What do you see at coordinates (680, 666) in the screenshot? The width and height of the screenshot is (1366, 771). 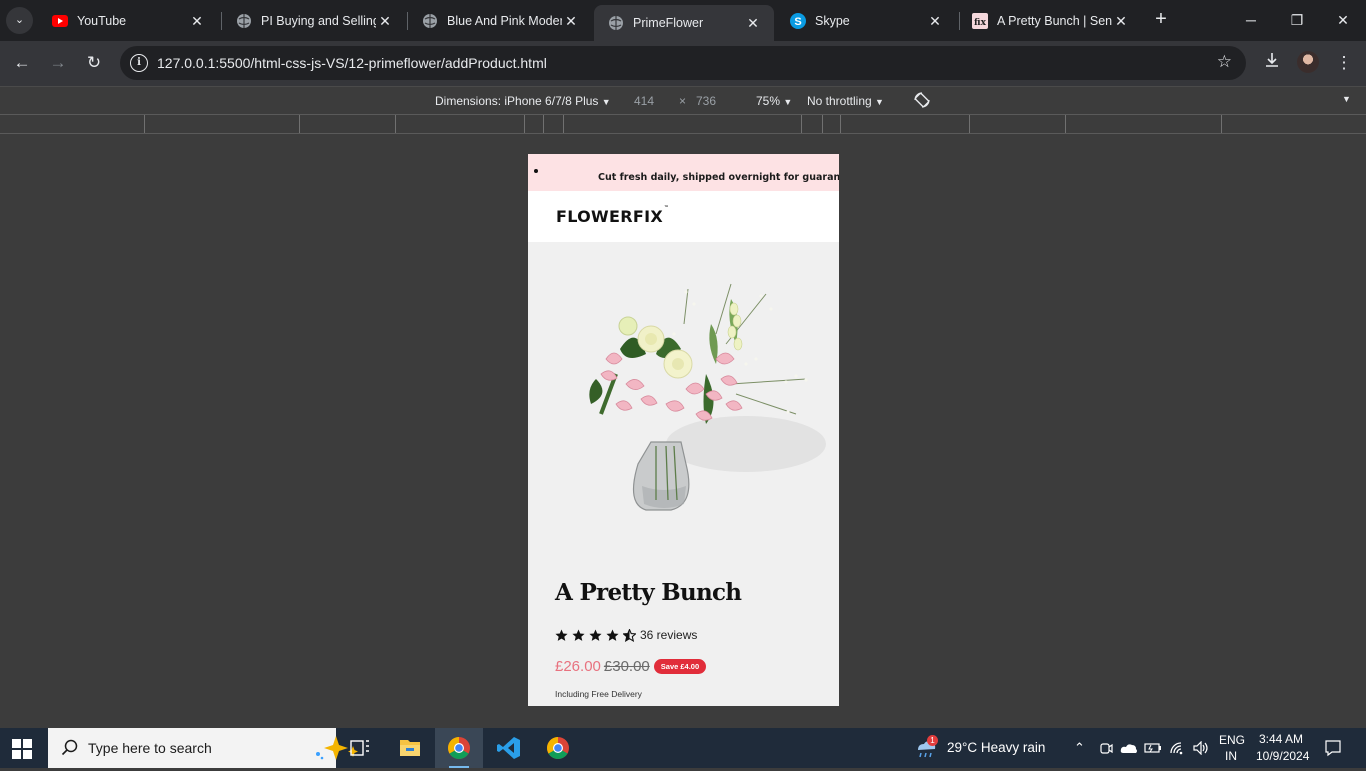 I see `save-badge: Save £4.00` at bounding box center [680, 666].